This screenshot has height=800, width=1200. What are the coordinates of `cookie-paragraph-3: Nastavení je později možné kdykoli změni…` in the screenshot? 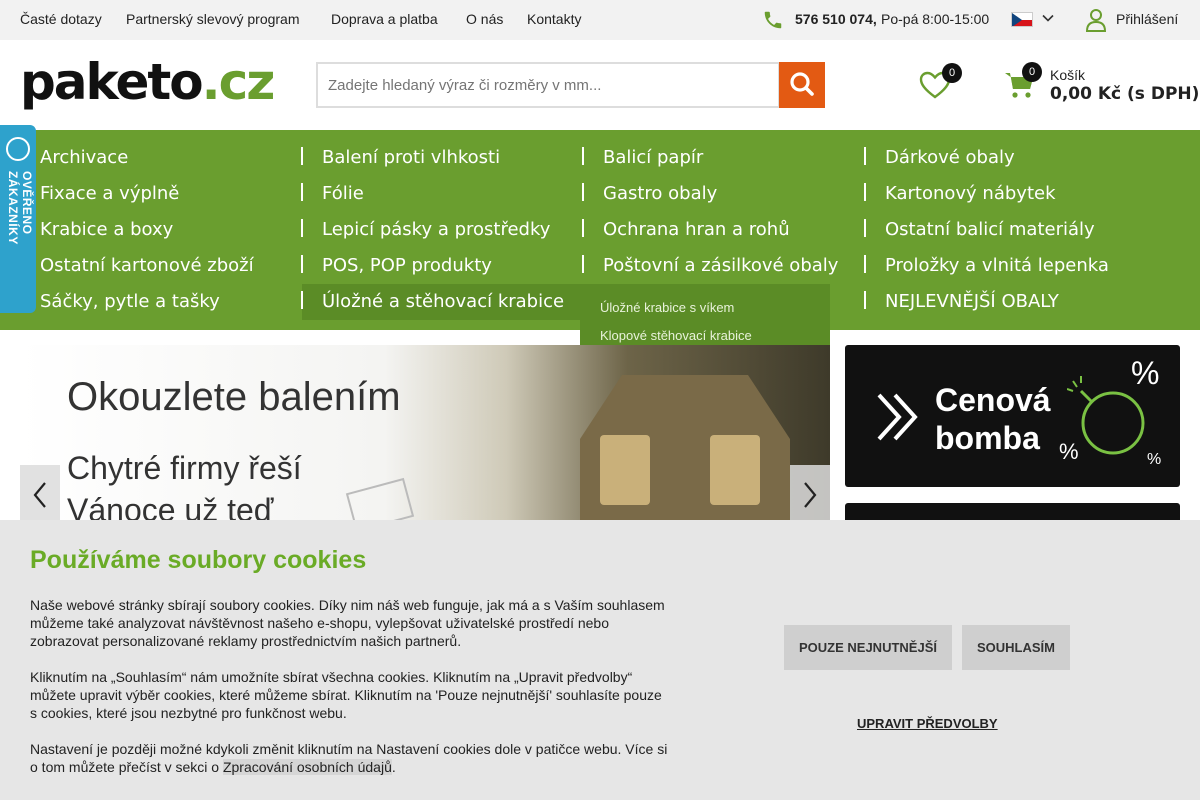 It's located at (350, 758).